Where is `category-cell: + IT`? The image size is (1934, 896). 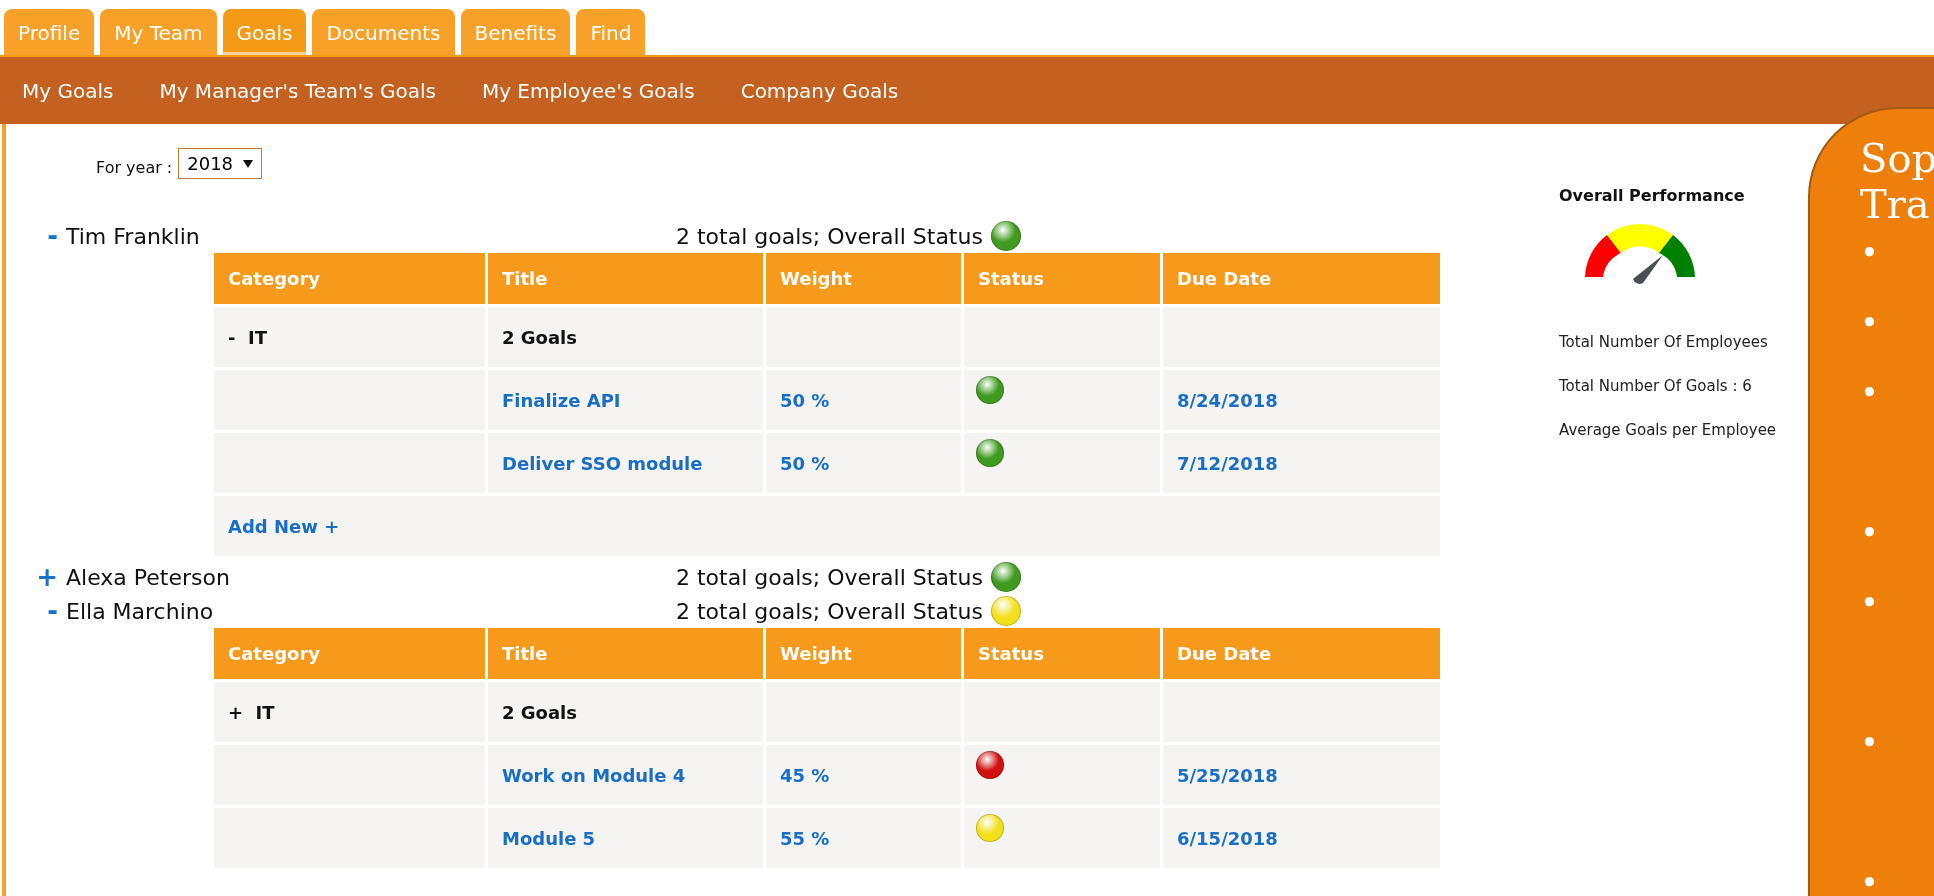
category-cell: + IT is located at coordinates (349, 712).